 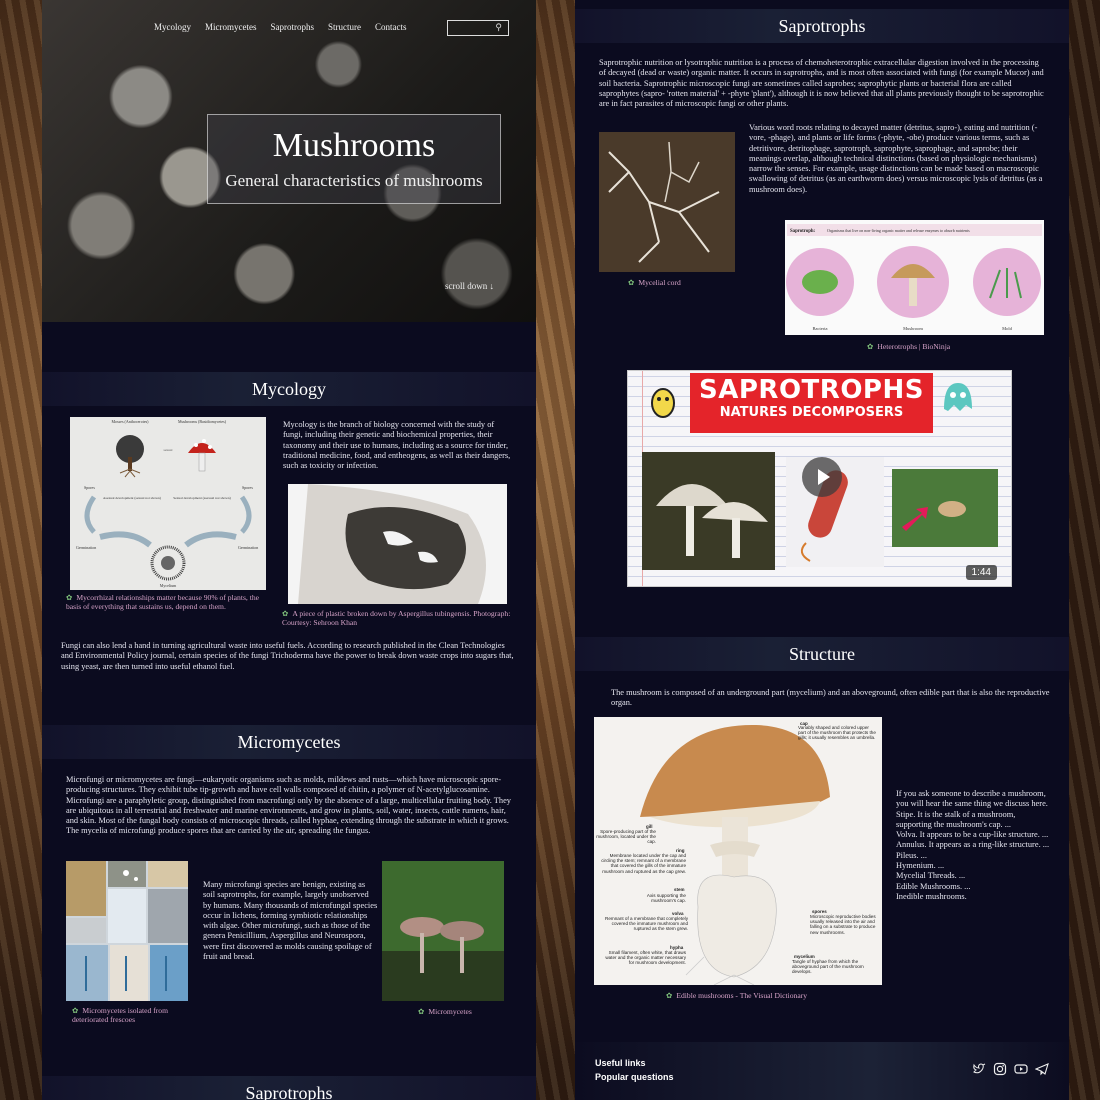 I want to click on infographic-label-bacteria: Bacteria, so click(x=820, y=328).